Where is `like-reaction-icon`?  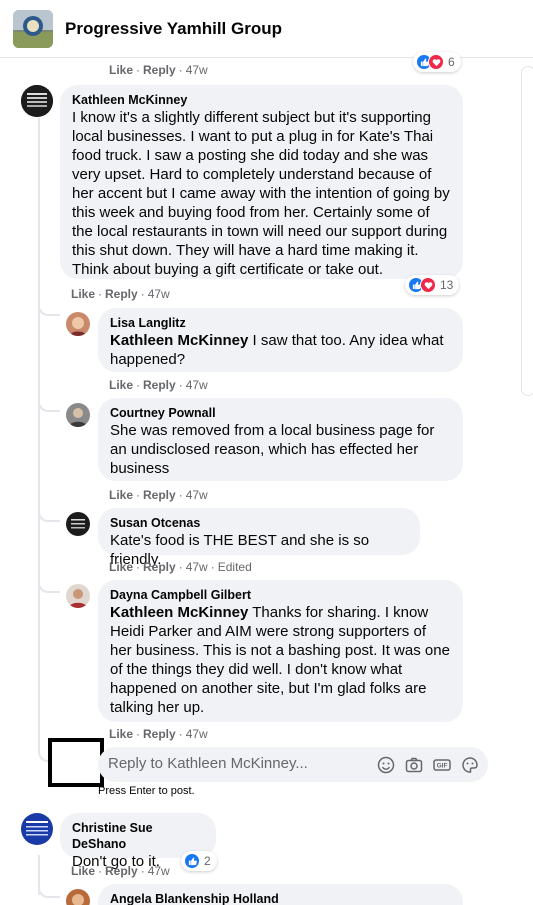
like-reaction-icon is located at coordinates (192, 861).